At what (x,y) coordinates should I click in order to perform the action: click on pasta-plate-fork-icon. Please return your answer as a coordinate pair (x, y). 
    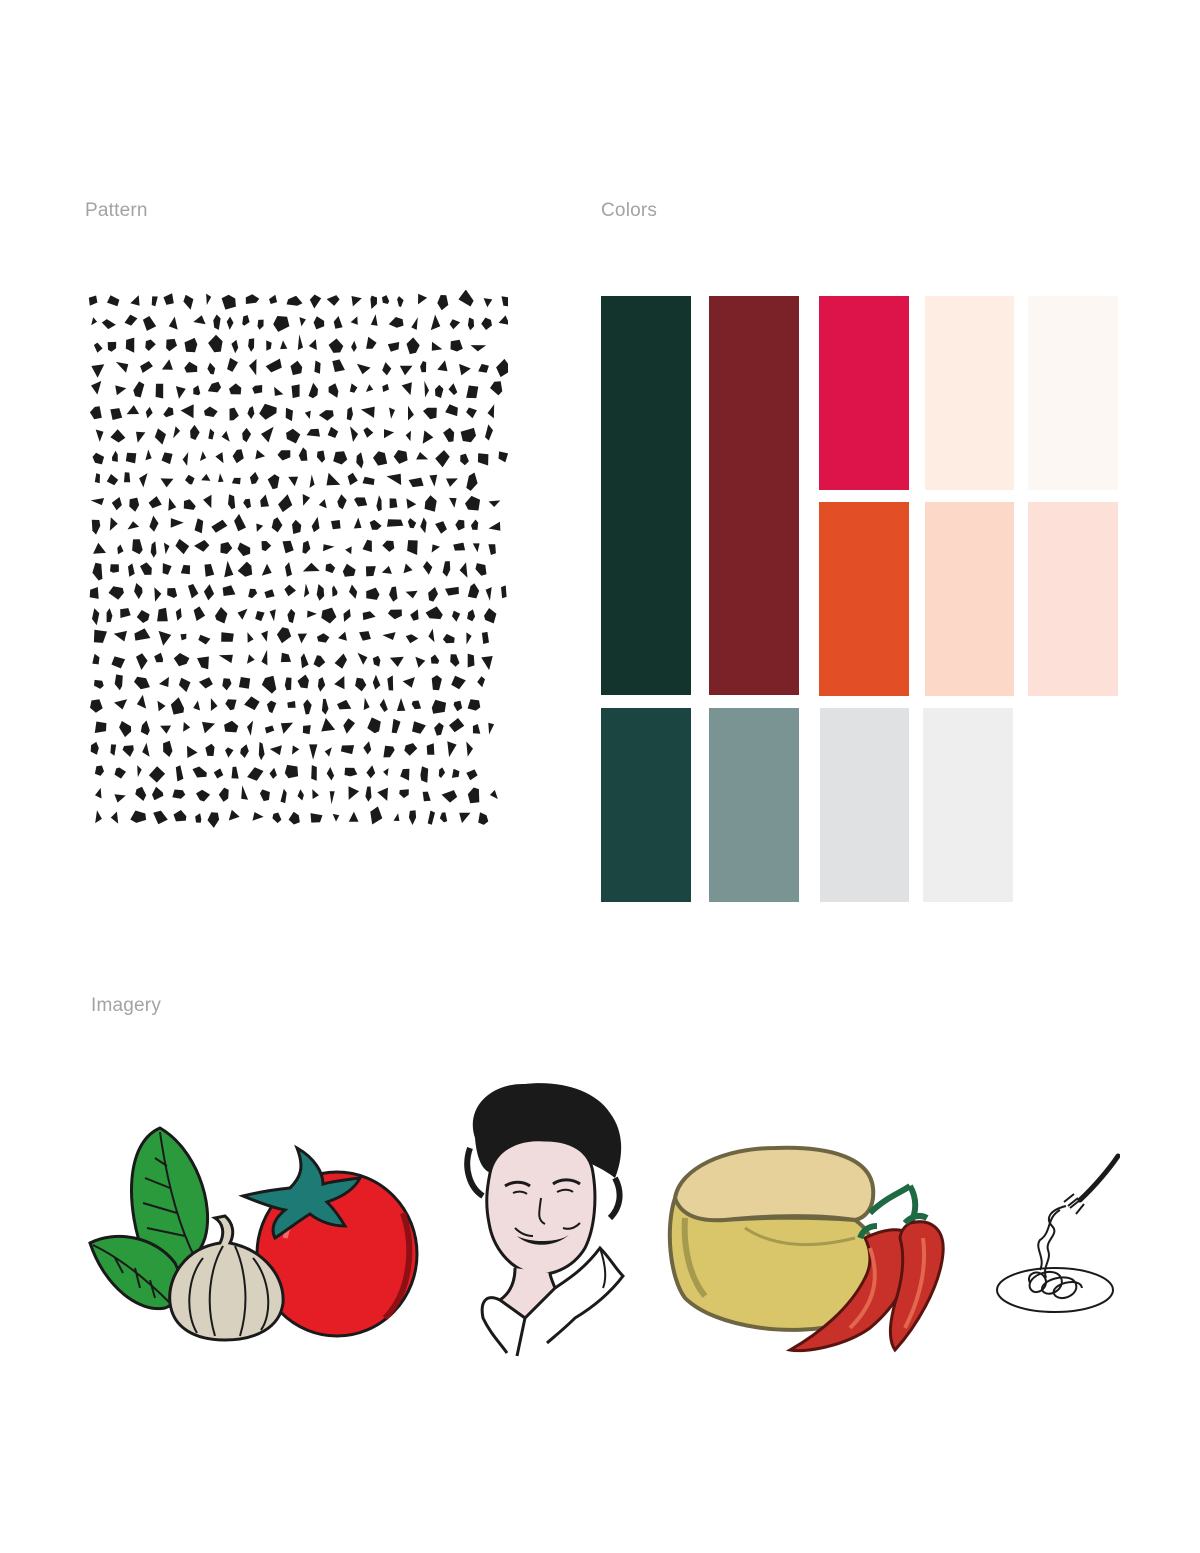
    Looking at the image, I should click on (1058, 1233).